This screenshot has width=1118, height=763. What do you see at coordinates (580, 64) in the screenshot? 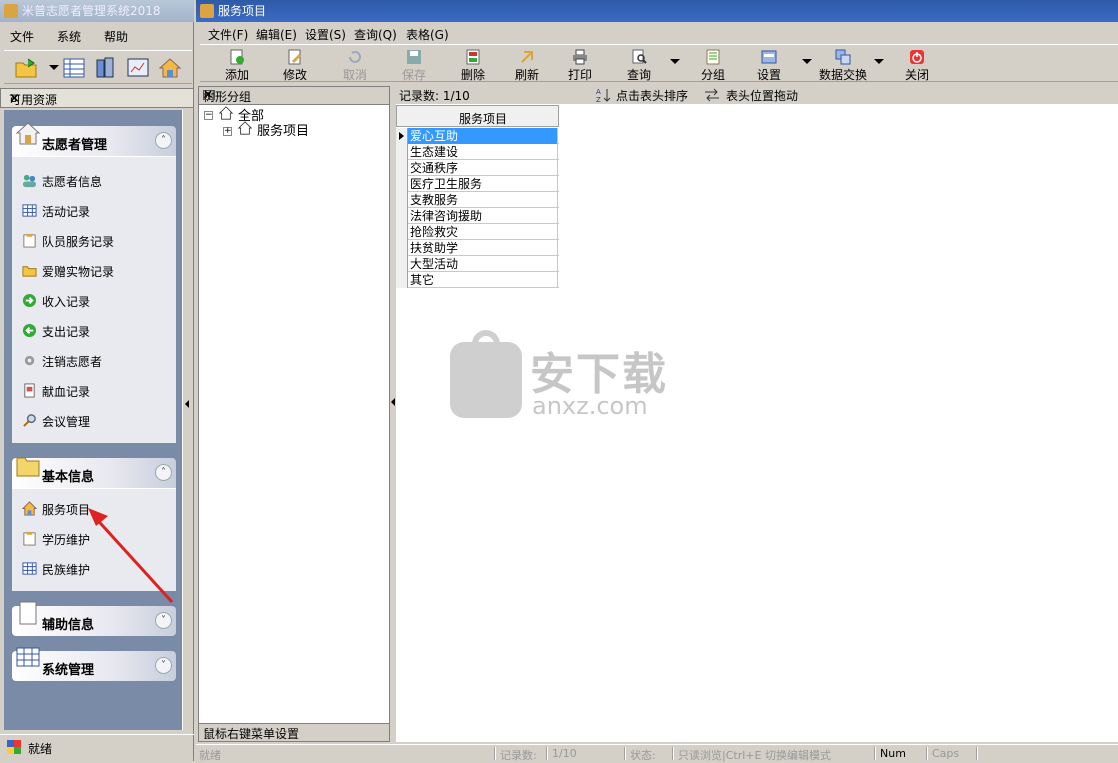
I see `print-button: 打印` at bounding box center [580, 64].